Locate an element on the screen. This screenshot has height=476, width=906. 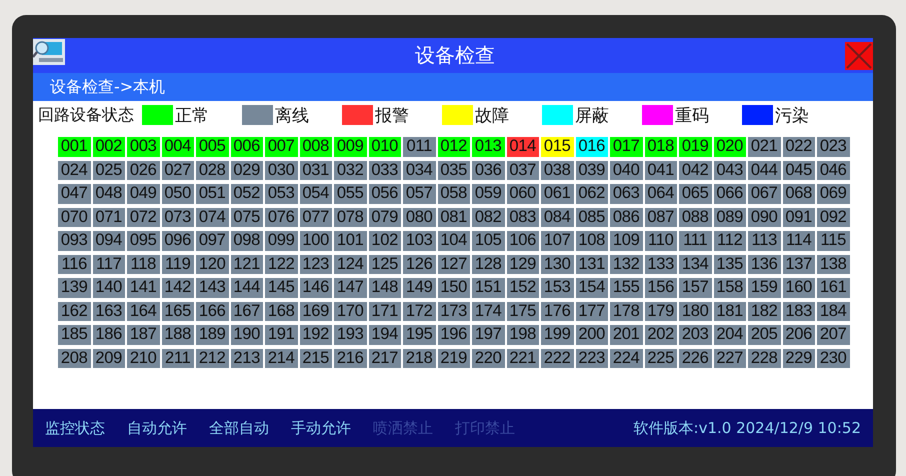
device-cell: 024 is located at coordinates (74, 170).